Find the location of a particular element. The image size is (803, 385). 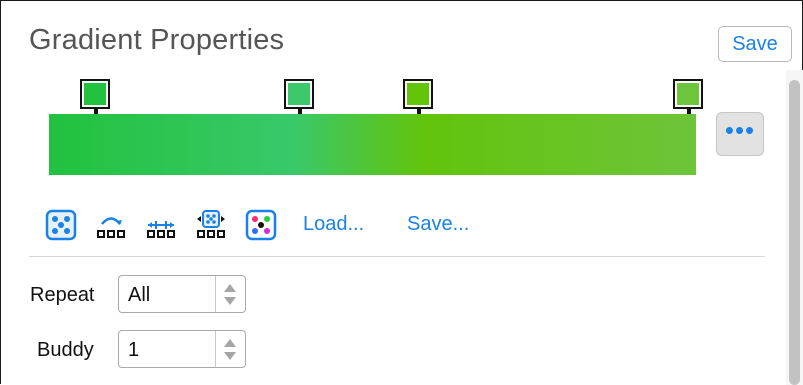

repeat-value: All is located at coordinates (139, 295).